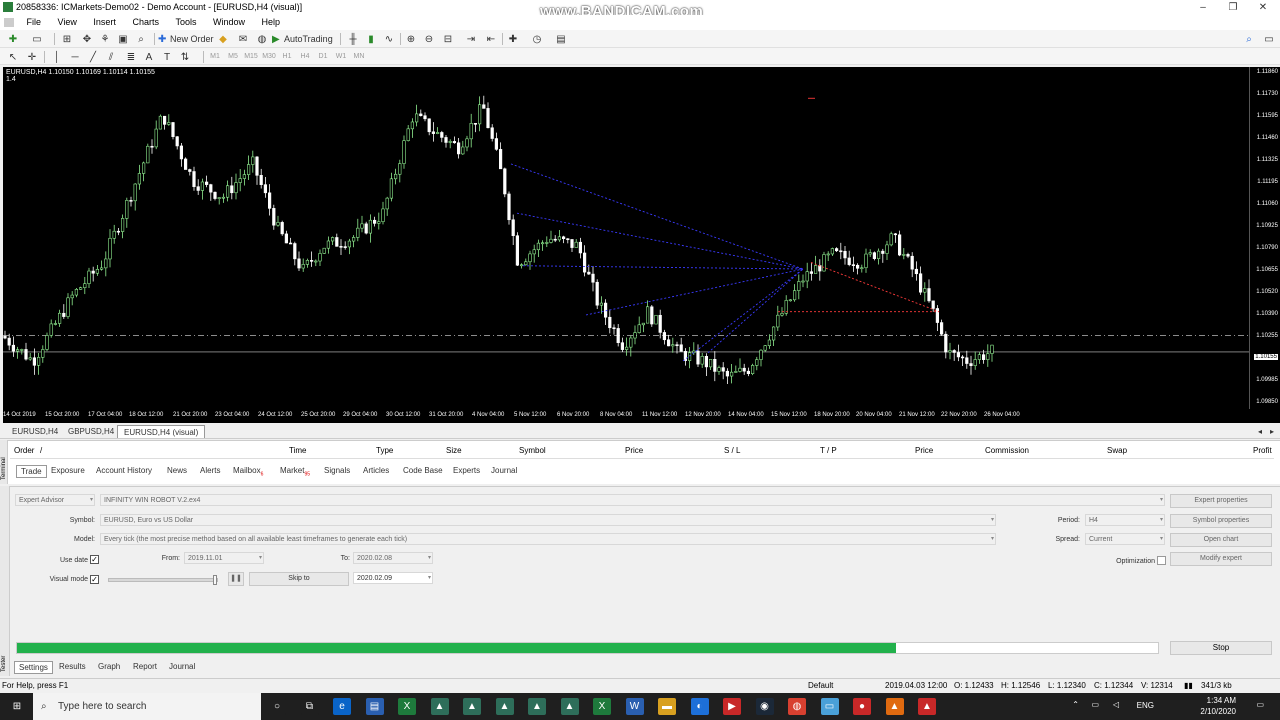 The image size is (1280, 720). What do you see at coordinates (13, 39) in the screenshot?
I see `new-chart-icon: ✚` at bounding box center [13, 39].